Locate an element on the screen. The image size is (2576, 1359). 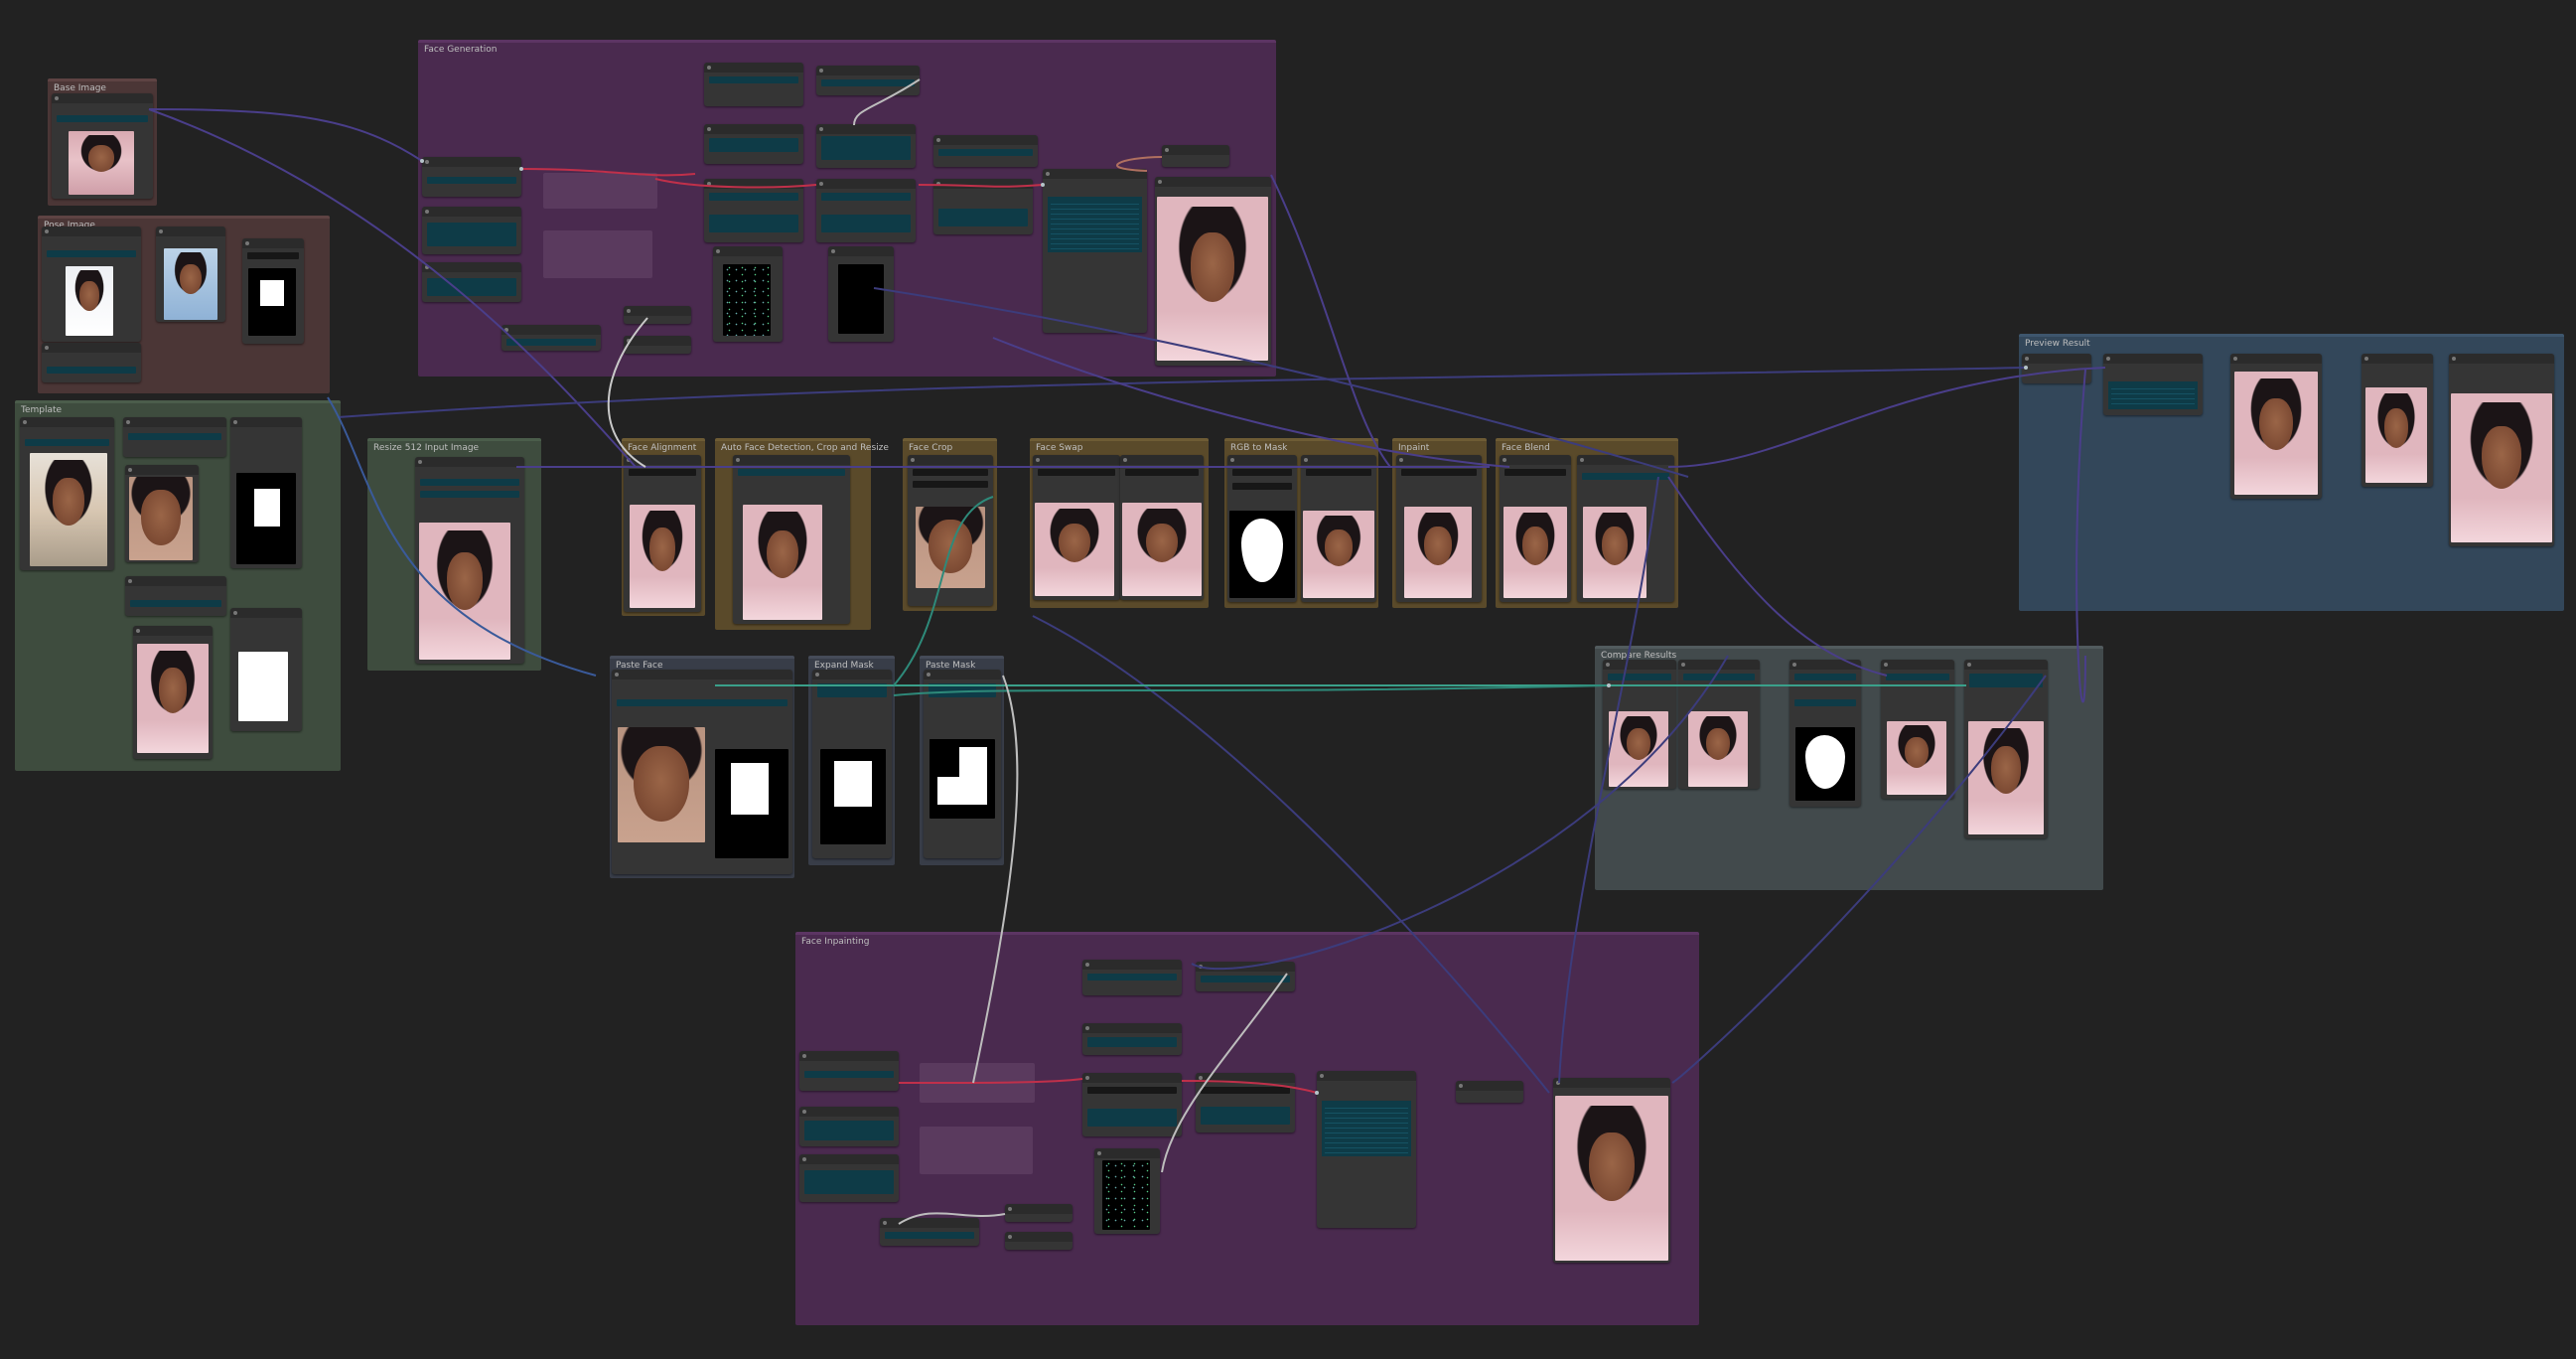
node-template-mask is located at coordinates (266, 492).